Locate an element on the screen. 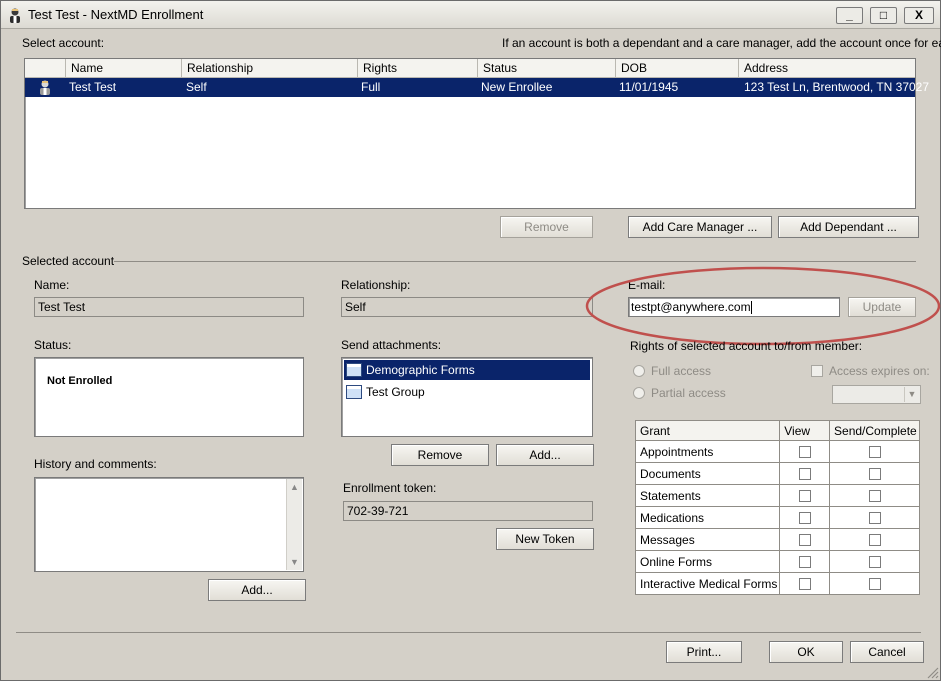  relationship-field: Self is located at coordinates (467, 307).